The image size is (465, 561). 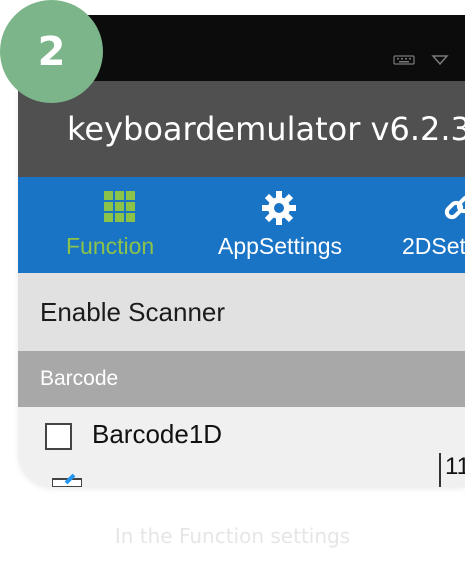 What do you see at coordinates (266, 129) in the screenshot?
I see `app-title: keyboardemulator v6.2.3` at bounding box center [266, 129].